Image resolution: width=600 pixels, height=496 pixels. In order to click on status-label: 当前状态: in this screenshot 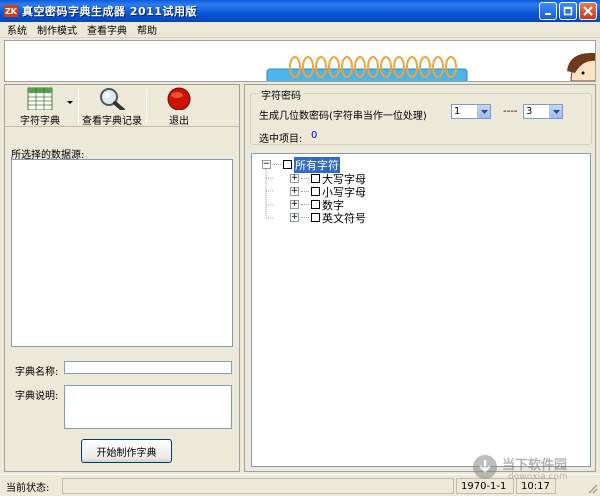, I will do `click(28, 488)`.